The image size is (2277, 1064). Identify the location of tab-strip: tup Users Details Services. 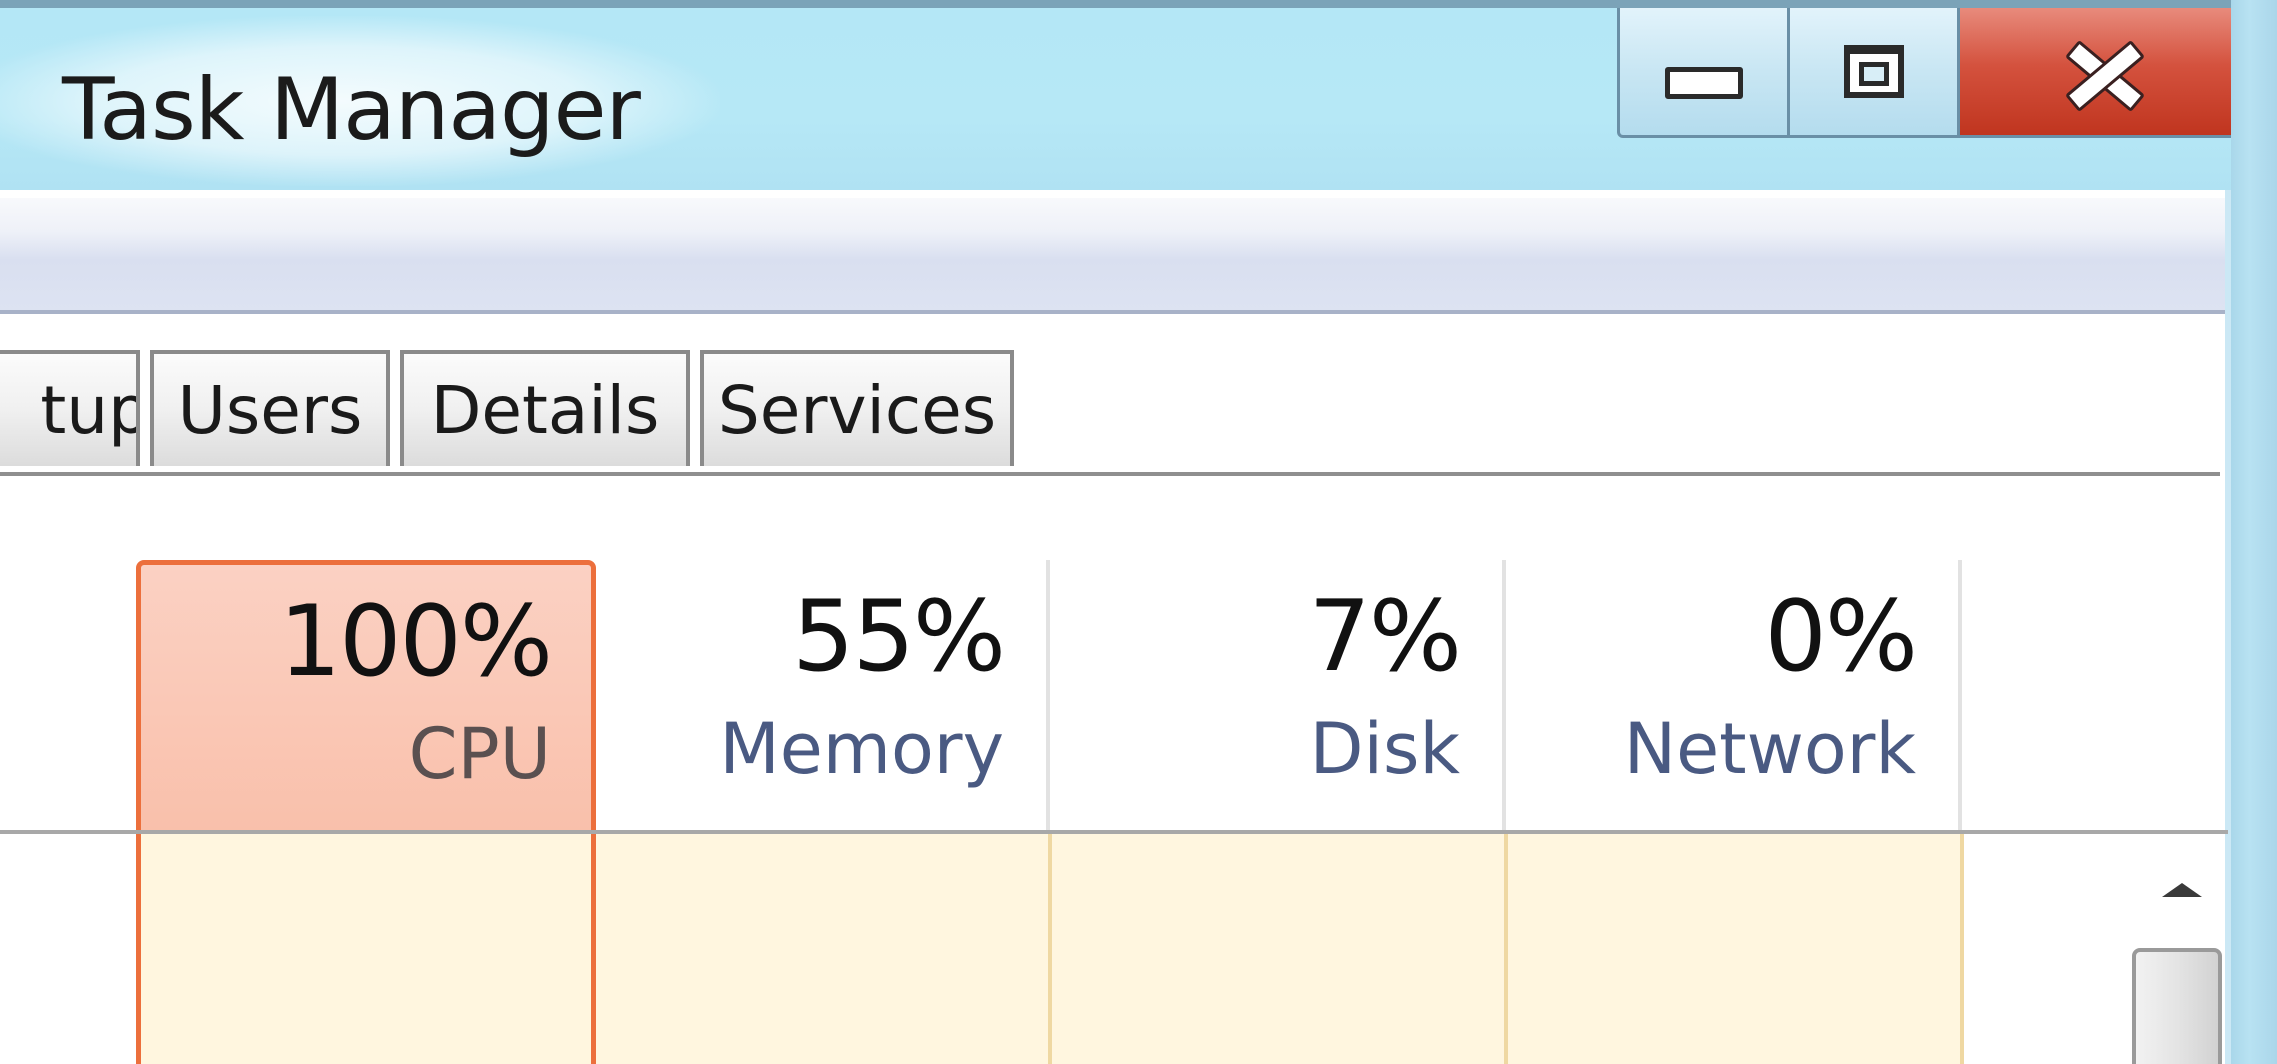
(507, 408).